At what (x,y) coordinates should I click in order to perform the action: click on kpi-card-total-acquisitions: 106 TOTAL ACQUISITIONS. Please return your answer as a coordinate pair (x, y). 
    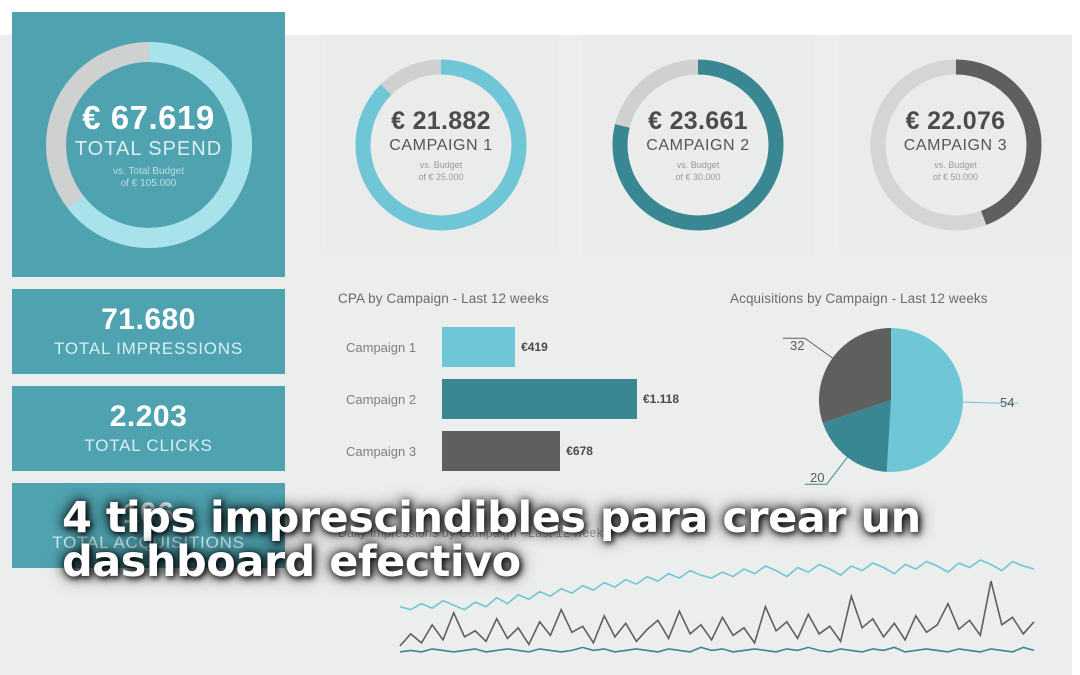
    Looking at the image, I should click on (148, 525).